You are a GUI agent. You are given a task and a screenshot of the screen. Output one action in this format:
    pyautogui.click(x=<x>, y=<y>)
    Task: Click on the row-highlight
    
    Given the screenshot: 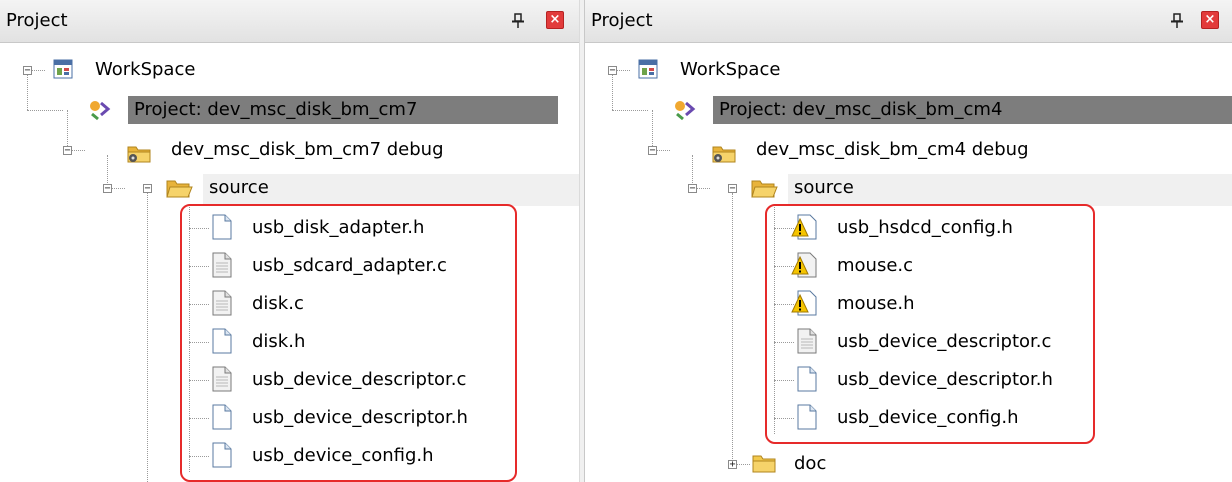 What is the action you would take?
    pyautogui.click(x=1010, y=190)
    